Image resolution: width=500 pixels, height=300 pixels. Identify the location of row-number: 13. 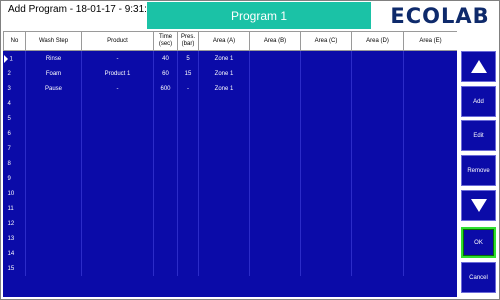
(11, 238).